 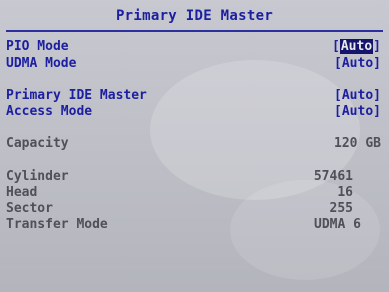 What do you see at coordinates (41, 63) in the screenshot?
I see `option-label: UDMA Mode` at bounding box center [41, 63].